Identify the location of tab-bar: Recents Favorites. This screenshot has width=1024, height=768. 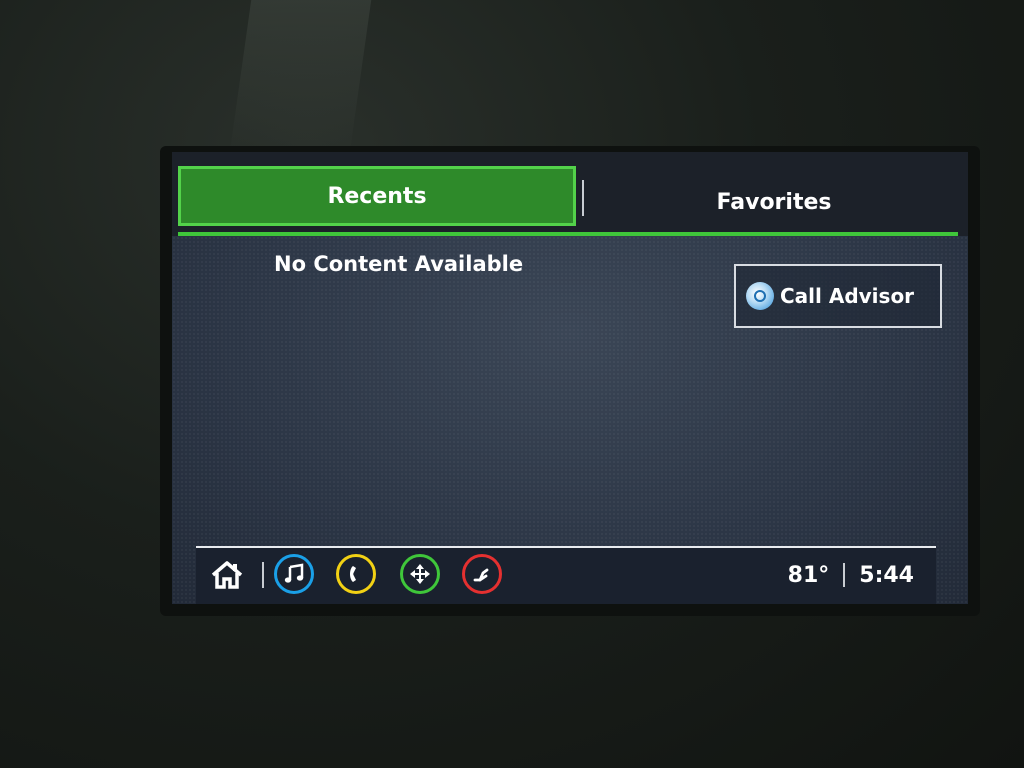
(570, 194).